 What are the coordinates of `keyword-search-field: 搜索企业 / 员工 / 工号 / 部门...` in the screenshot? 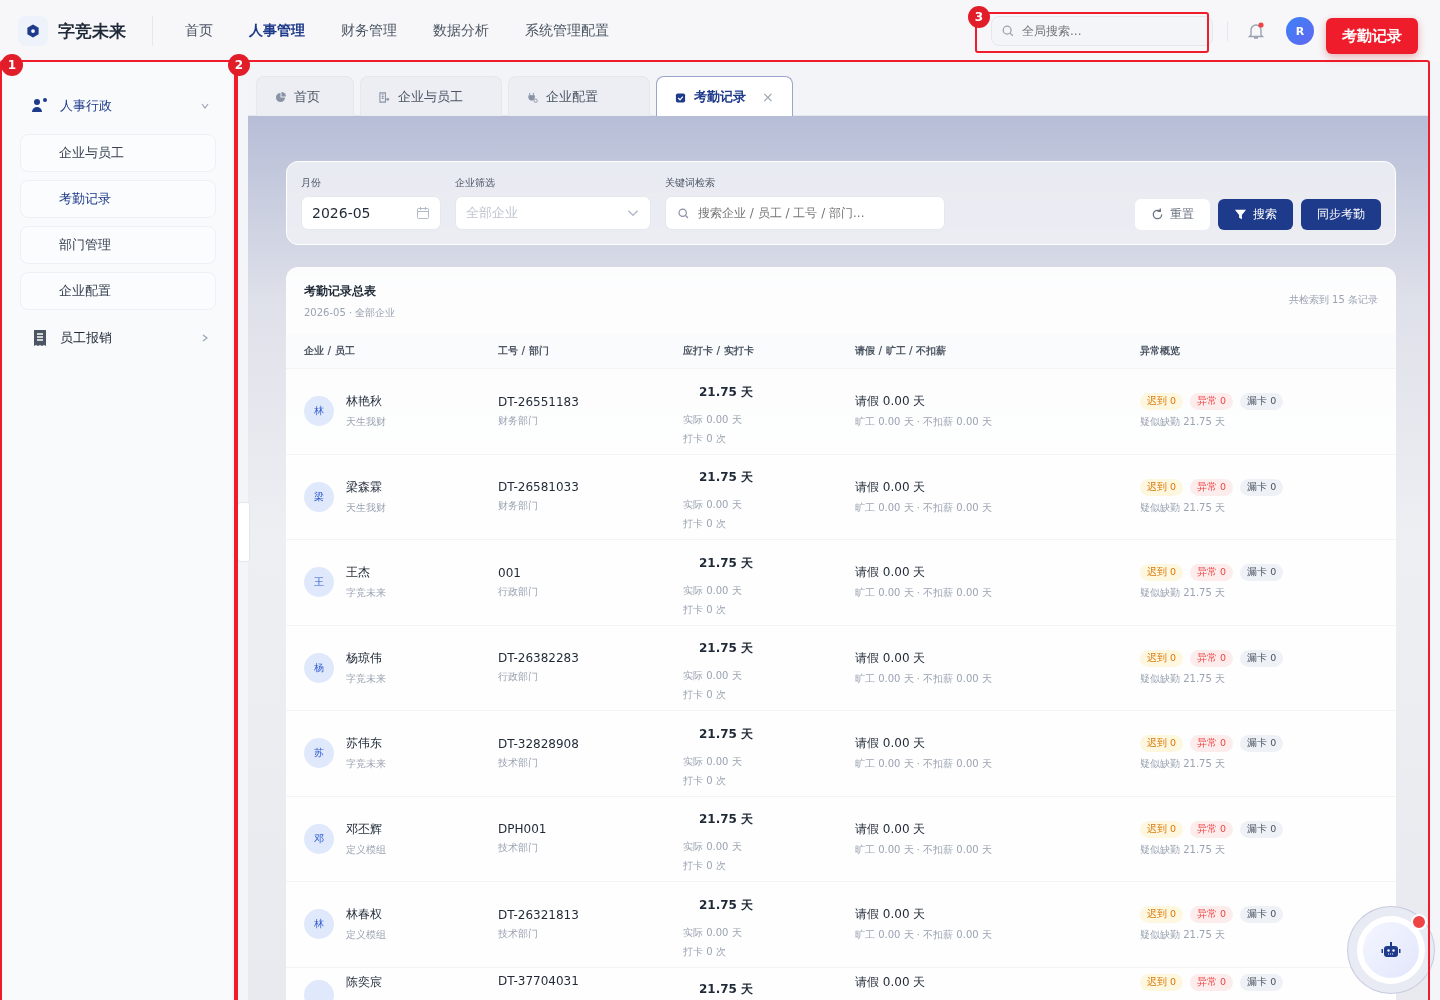 It's located at (805, 213).